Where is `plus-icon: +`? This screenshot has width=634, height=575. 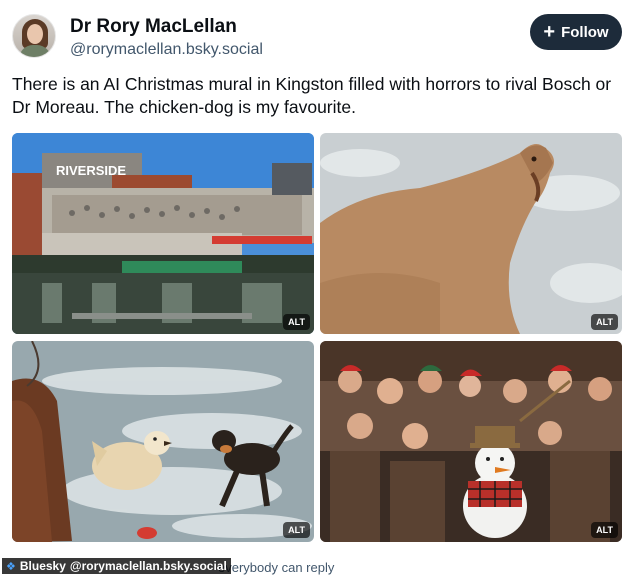
plus-icon: + is located at coordinates (549, 32).